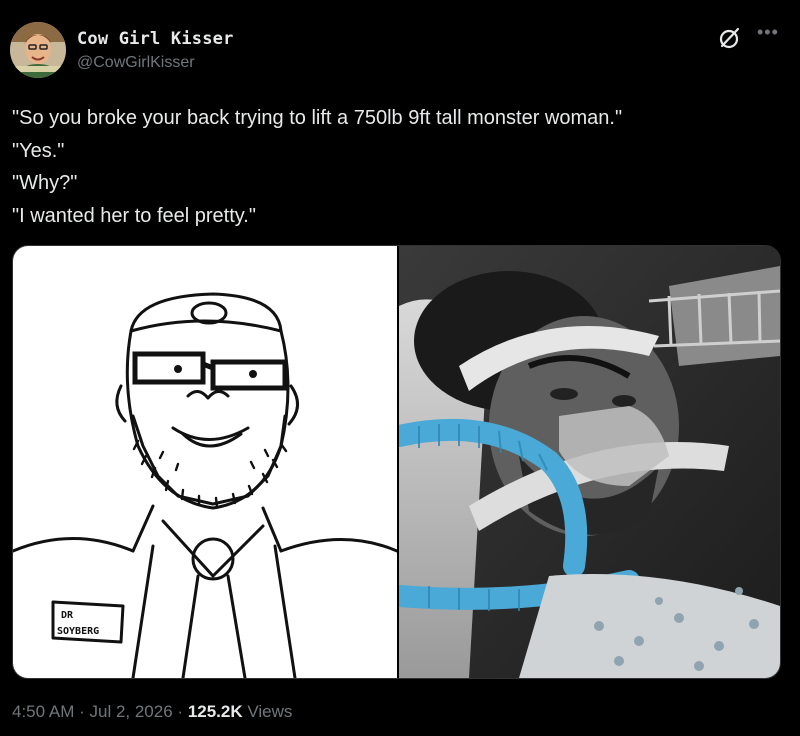 Image resolution: width=800 pixels, height=736 pixels. Describe the element at coordinates (730, 38) in the screenshot. I see `grok-icon` at that location.